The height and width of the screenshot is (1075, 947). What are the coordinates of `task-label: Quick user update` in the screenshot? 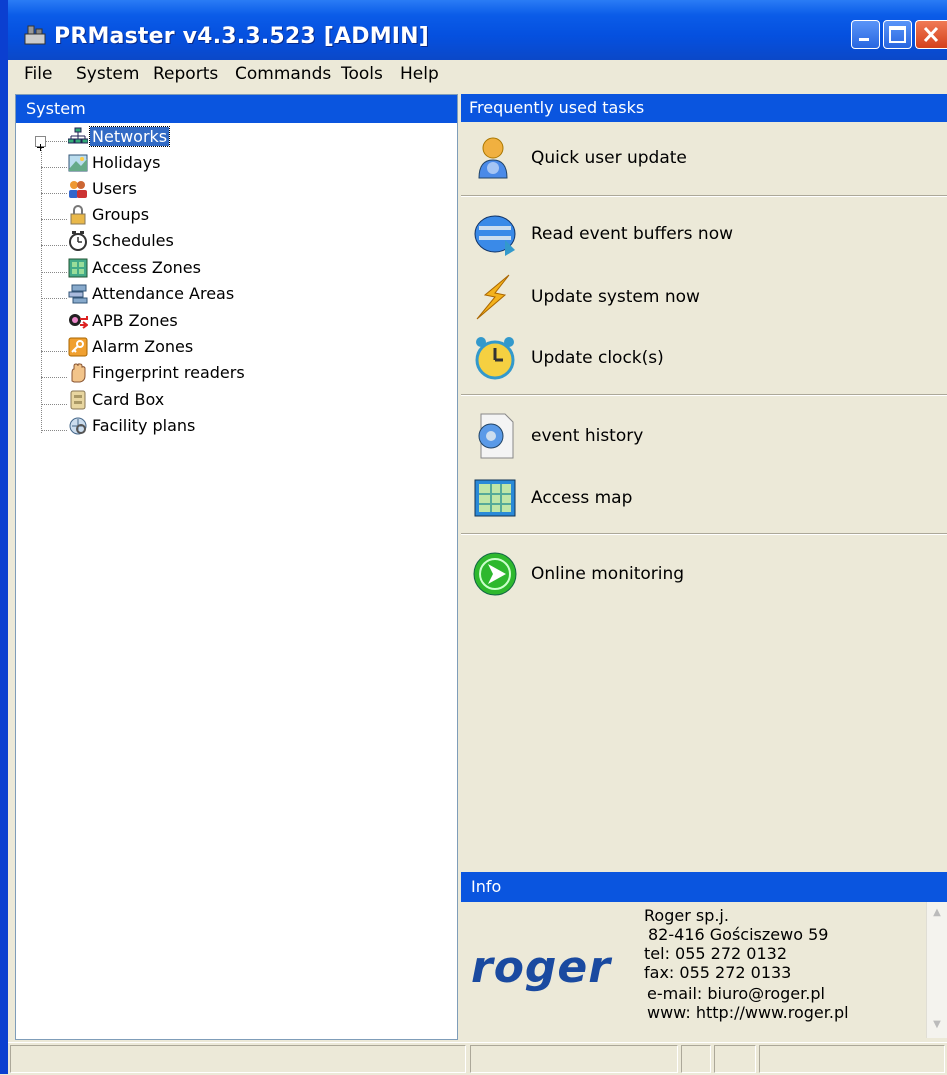 It's located at (609, 158).